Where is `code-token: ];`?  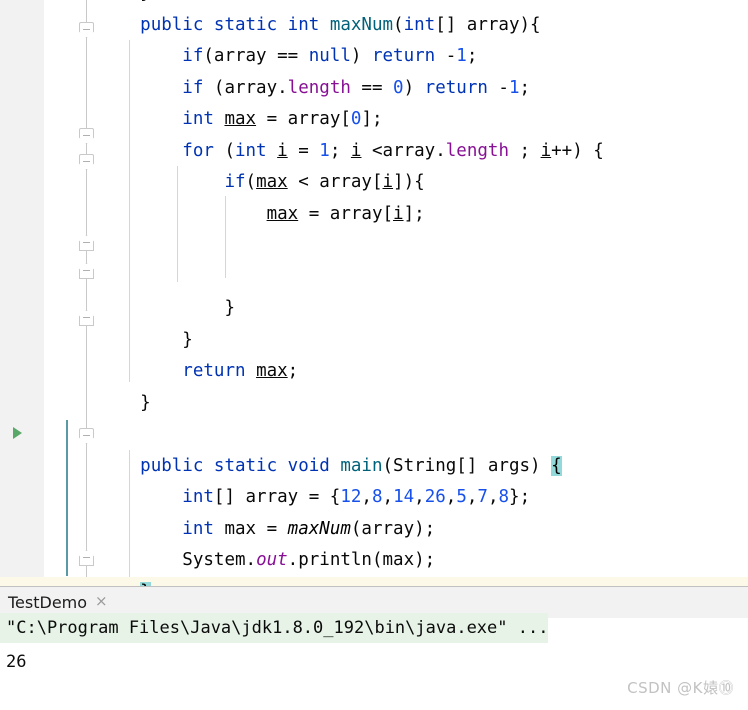
code-token: ]; is located at coordinates (372, 119).